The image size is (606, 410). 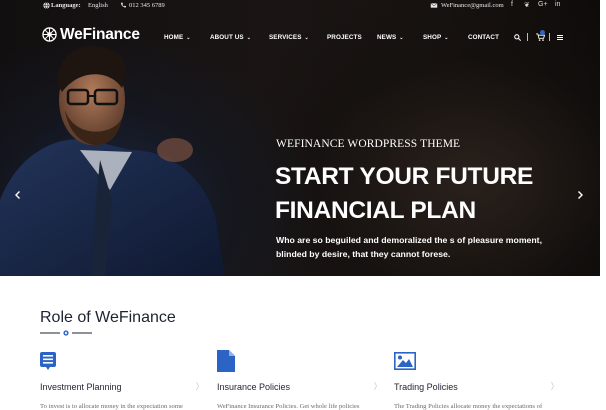 What do you see at coordinates (253, 387) in the screenshot?
I see `feature-title: Insurance Policies` at bounding box center [253, 387].